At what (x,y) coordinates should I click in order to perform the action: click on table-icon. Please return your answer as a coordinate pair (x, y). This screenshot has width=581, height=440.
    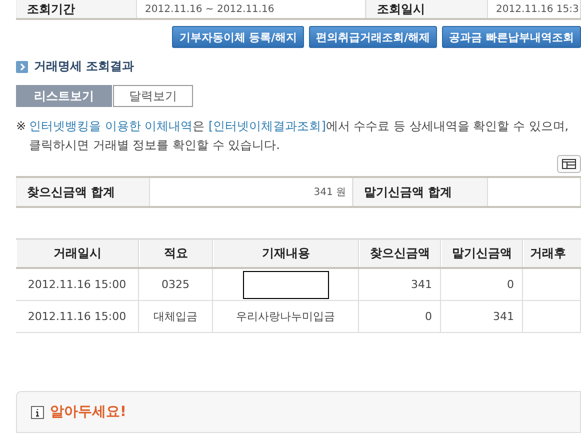
    Looking at the image, I should click on (569, 164).